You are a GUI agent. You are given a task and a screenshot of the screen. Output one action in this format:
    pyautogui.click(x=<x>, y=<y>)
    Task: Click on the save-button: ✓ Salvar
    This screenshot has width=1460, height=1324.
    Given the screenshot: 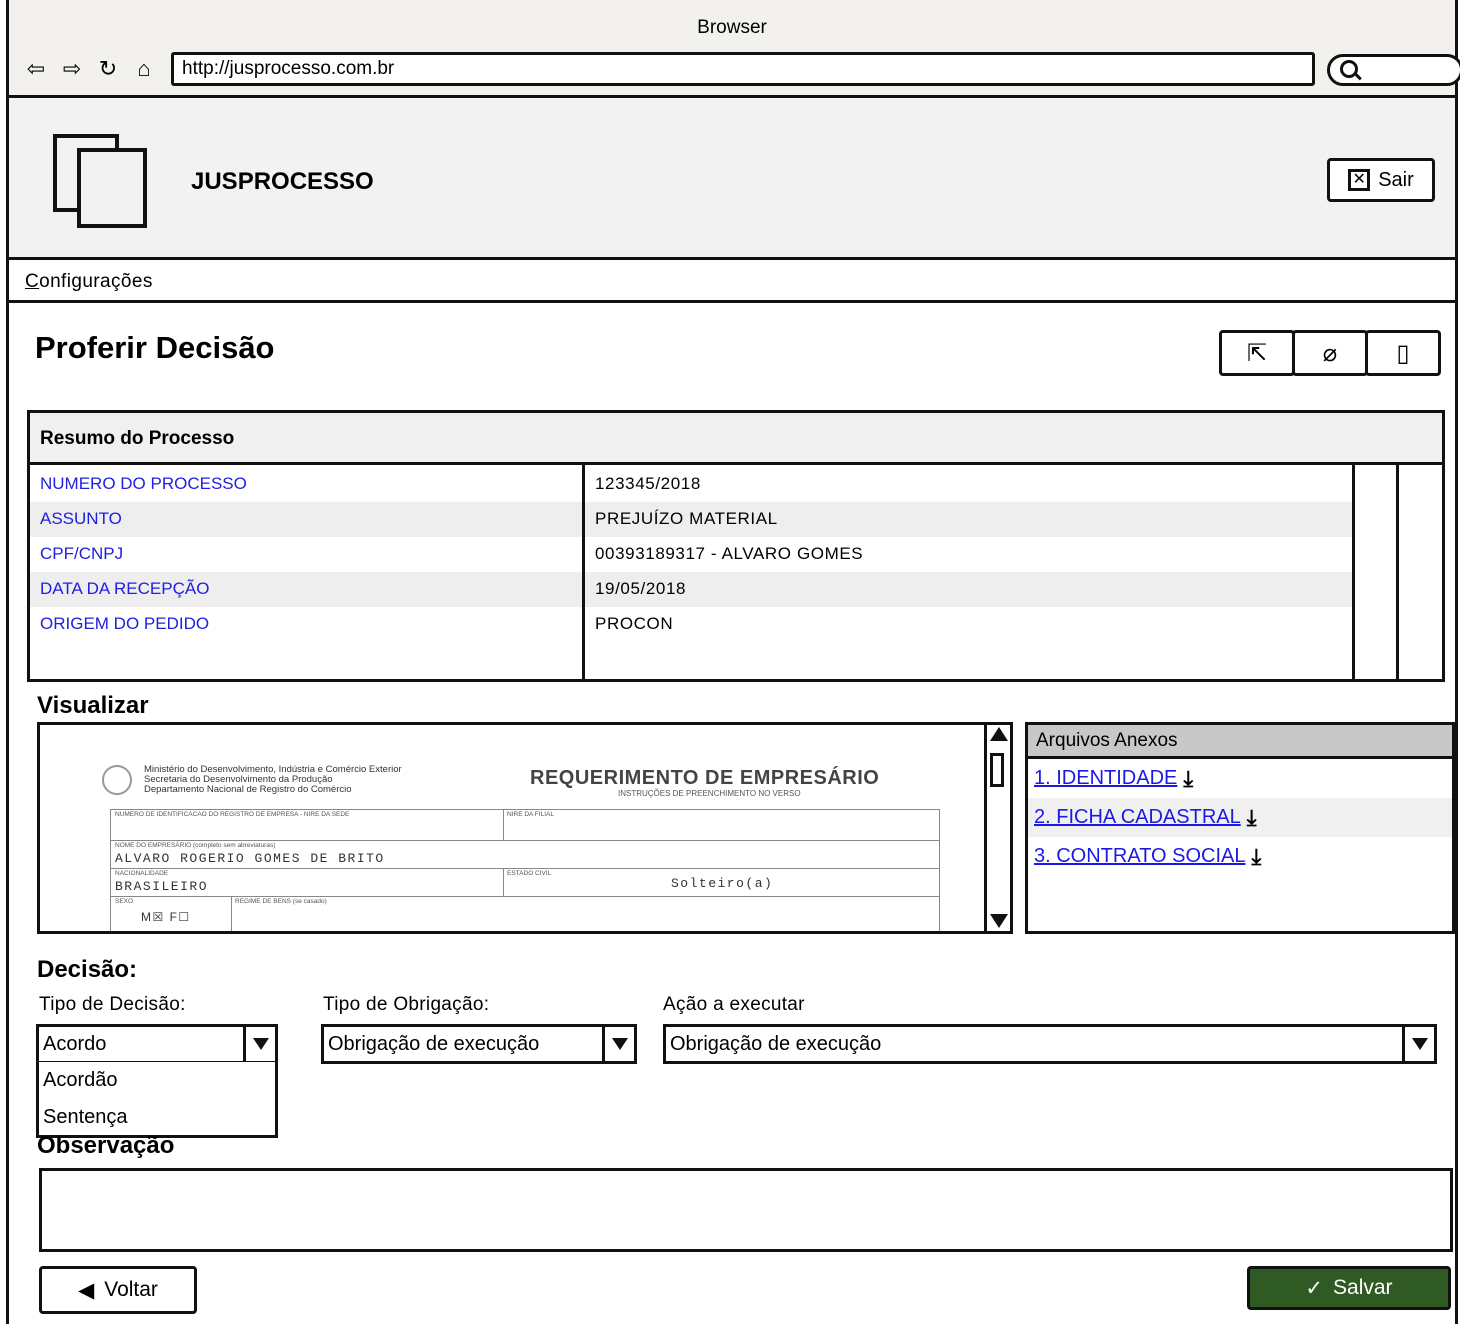 What is the action you would take?
    pyautogui.click(x=1349, y=1288)
    